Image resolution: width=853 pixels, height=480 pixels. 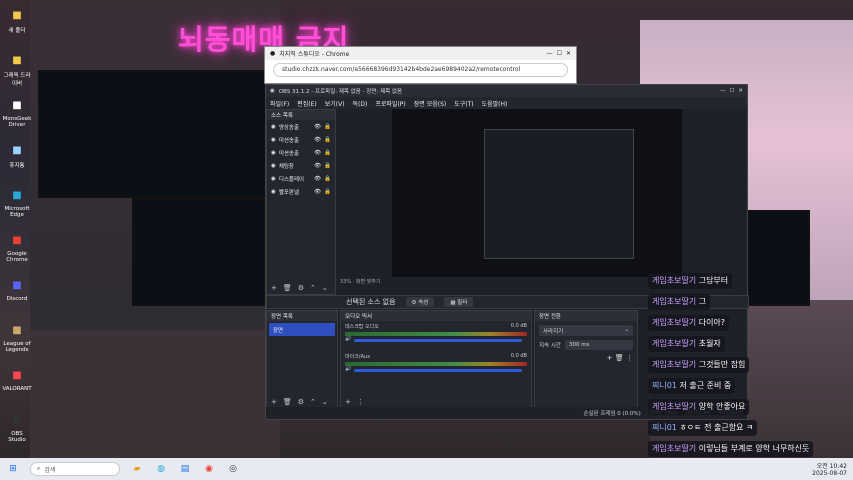 What do you see at coordinates (559, 194) in the screenshot?
I see `preview-nested-obs` at bounding box center [559, 194].